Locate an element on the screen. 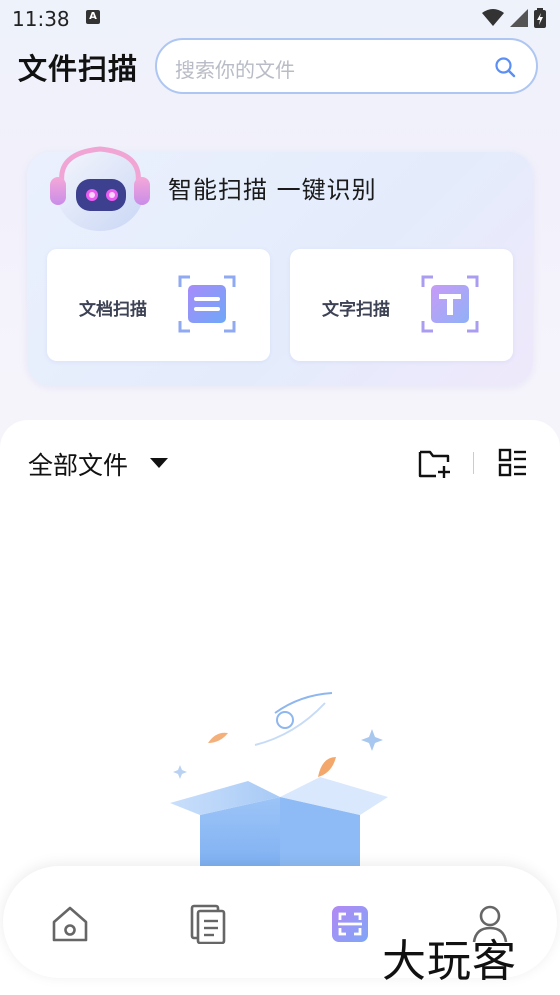 The image size is (560, 995). document-scan-button: 文档扫描 is located at coordinates (158, 305).